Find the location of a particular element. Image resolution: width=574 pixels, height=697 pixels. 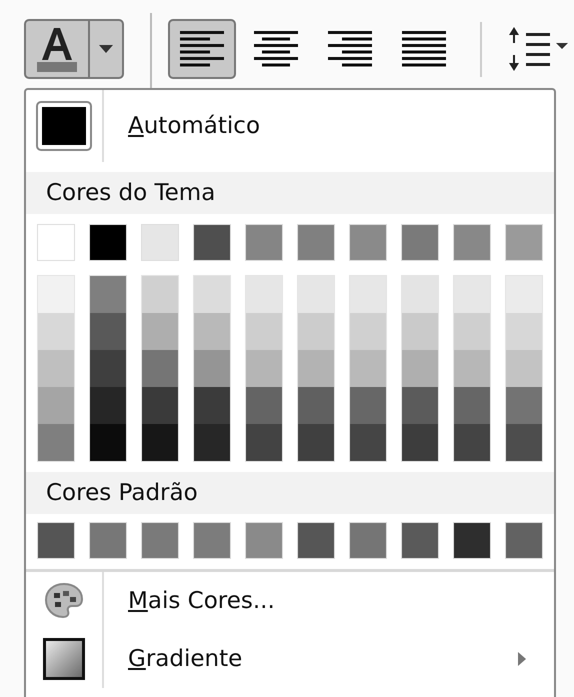

menu-item: Gradiente is located at coordinates (290, 659).